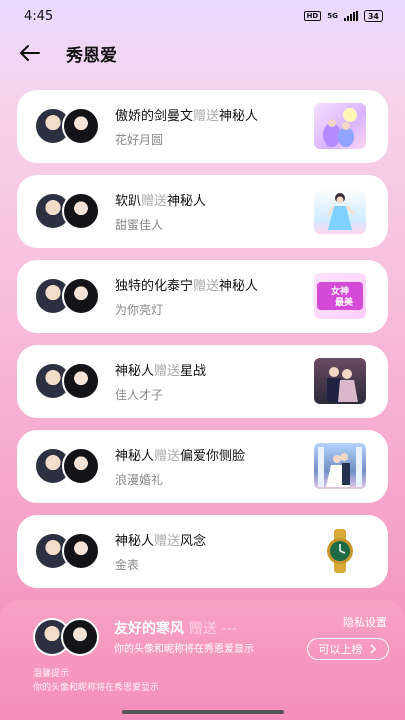 Image resolution: width=405 pixels, height=720 pixels. Describe the element at coordinates (340, 211) in the screenshot. I see `sweet-beauty-gift-icon` at that location.